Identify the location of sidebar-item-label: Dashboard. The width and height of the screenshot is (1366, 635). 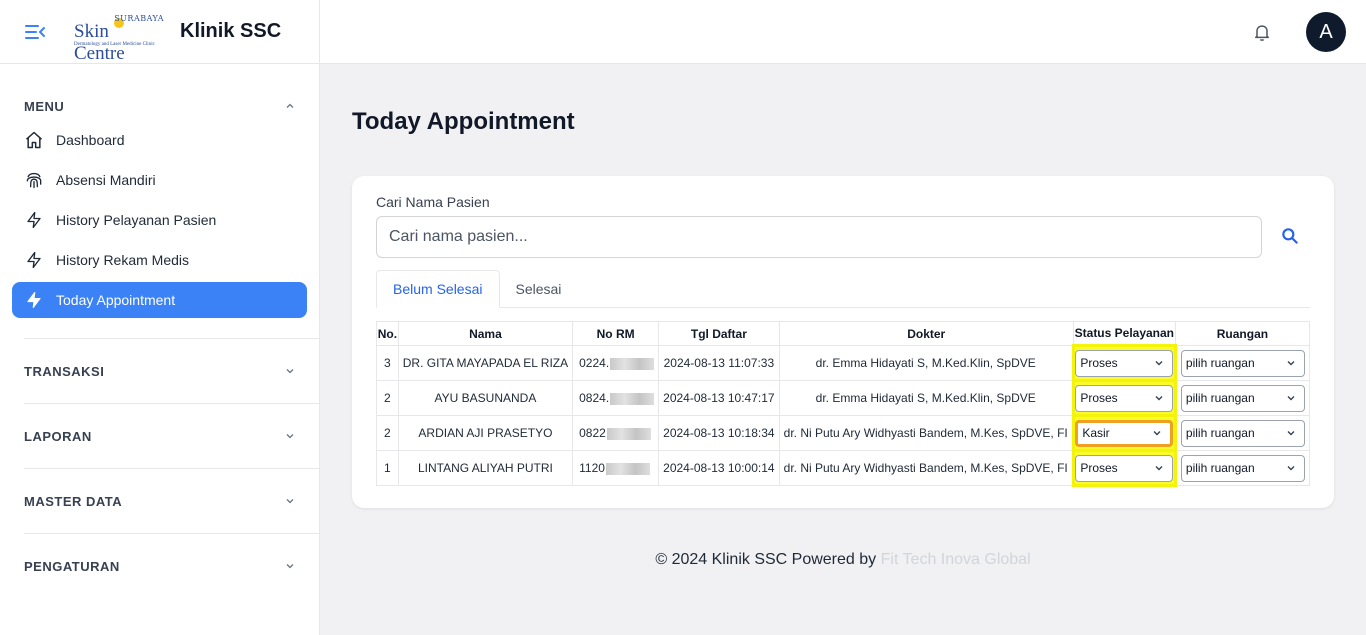
(90, 140).